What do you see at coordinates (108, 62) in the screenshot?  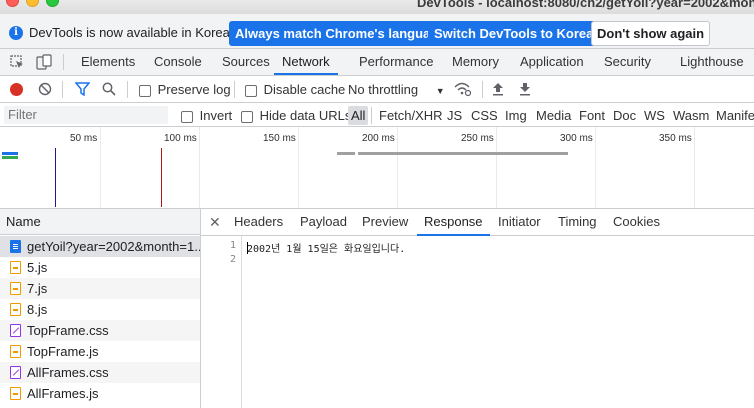 I see `tab-elements: Elements` at bounding box center [108, 62].